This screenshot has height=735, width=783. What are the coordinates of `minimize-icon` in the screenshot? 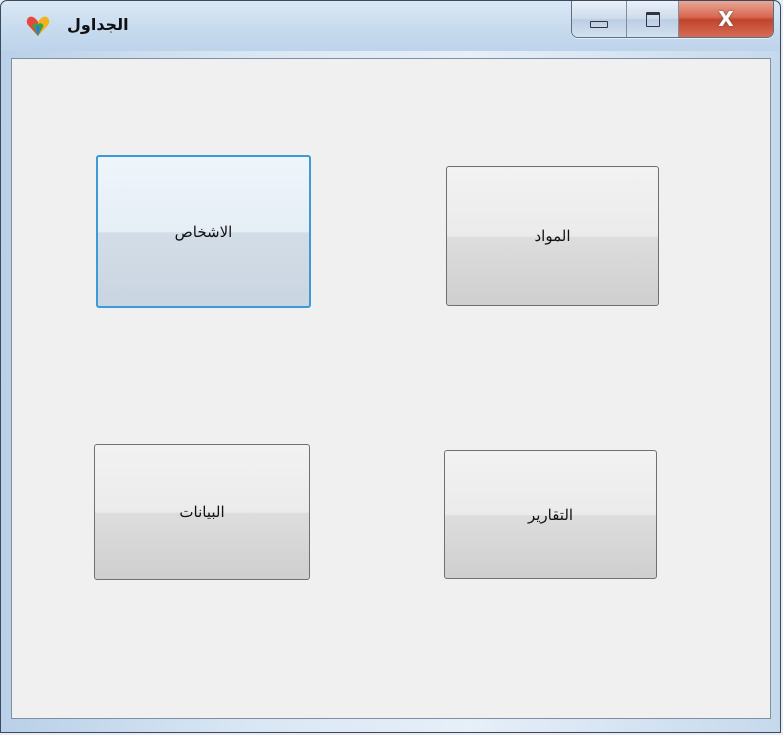 It's located at (599, 24).